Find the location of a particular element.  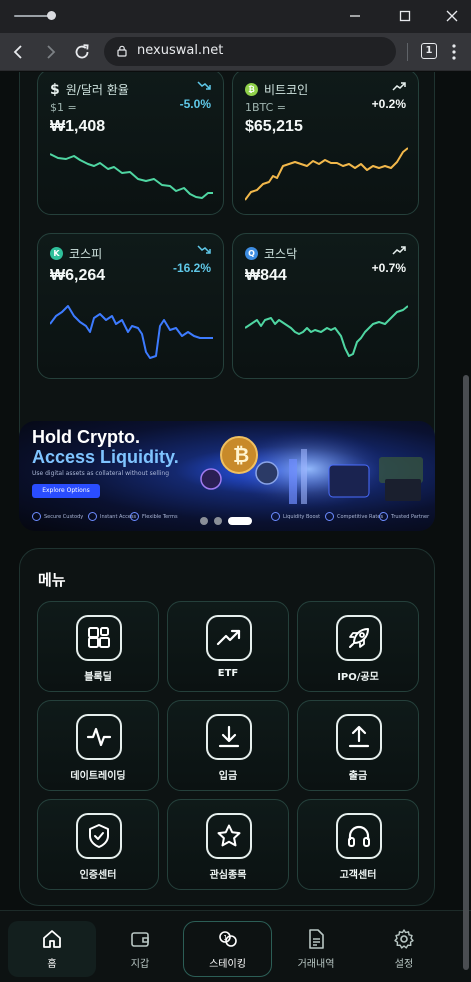

reload-icon is located at coordinates (82, 52).